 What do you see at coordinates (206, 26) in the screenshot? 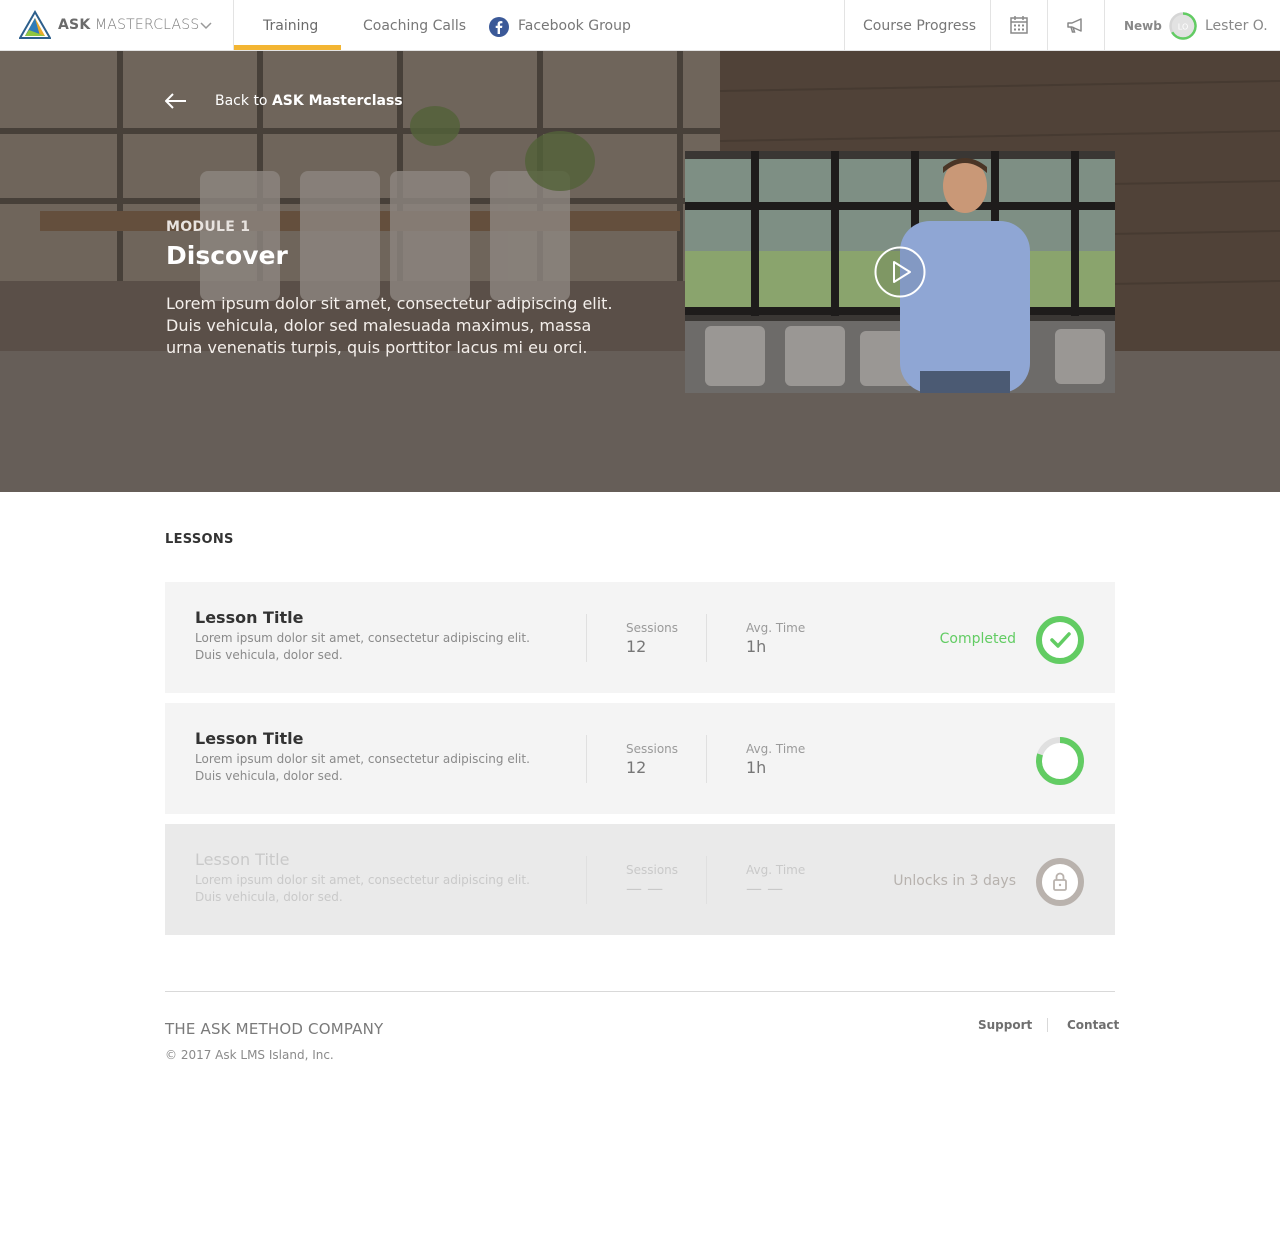
I see `chevron-down-icon` at bounding box center [206, 26].